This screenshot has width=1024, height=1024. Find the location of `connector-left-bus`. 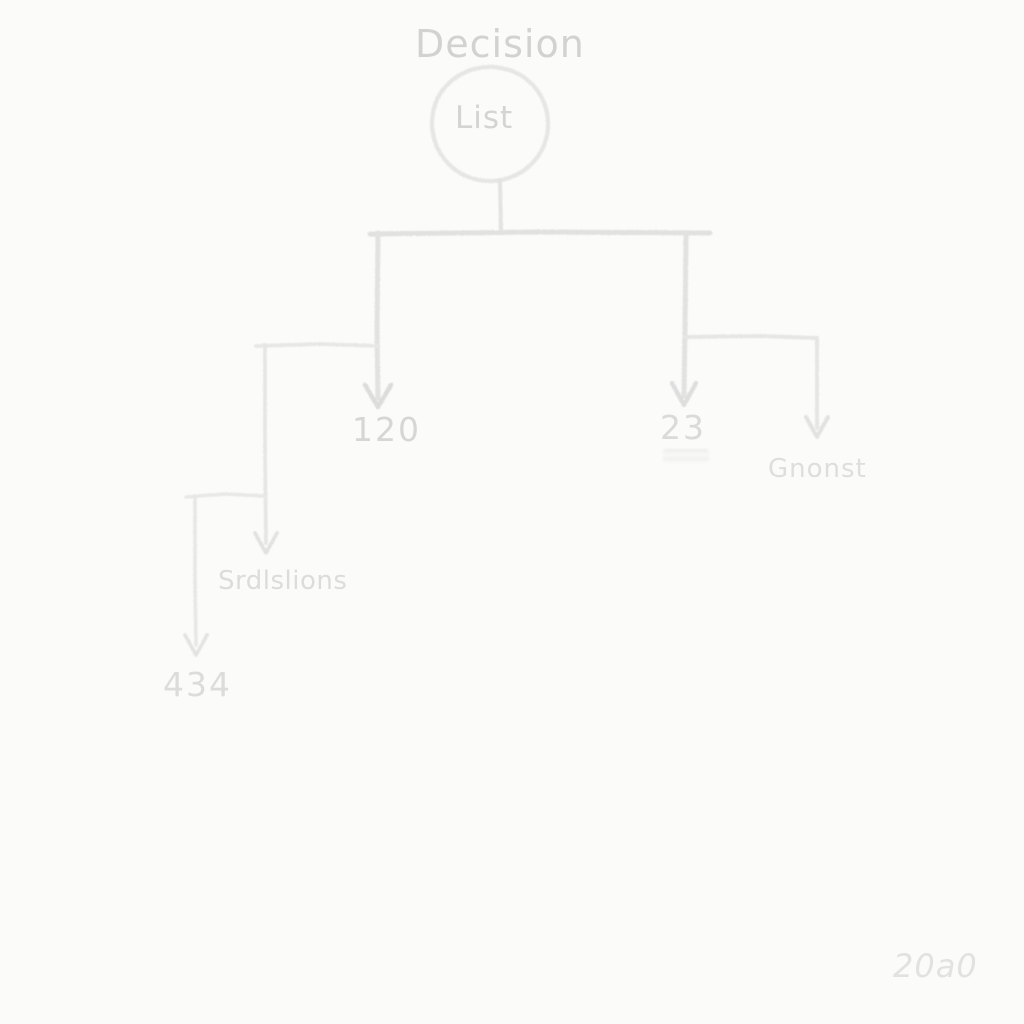

connector-left-bus is located at coordinates (317, 345).